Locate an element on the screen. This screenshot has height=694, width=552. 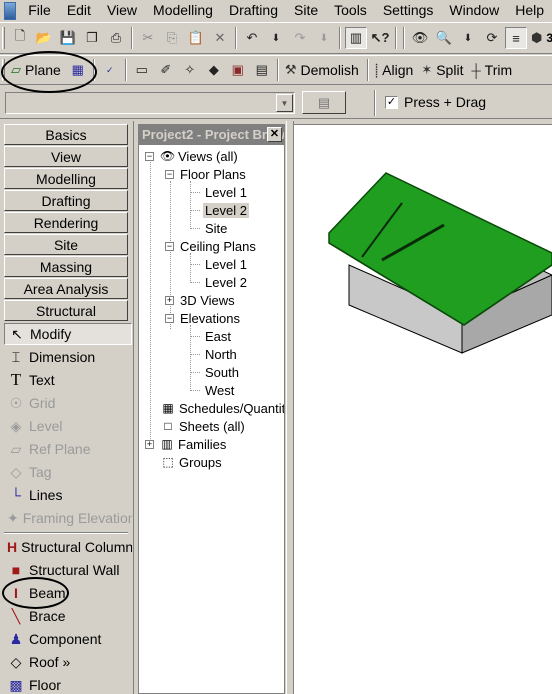
menu-file: File is located at coordinates (39, 10).